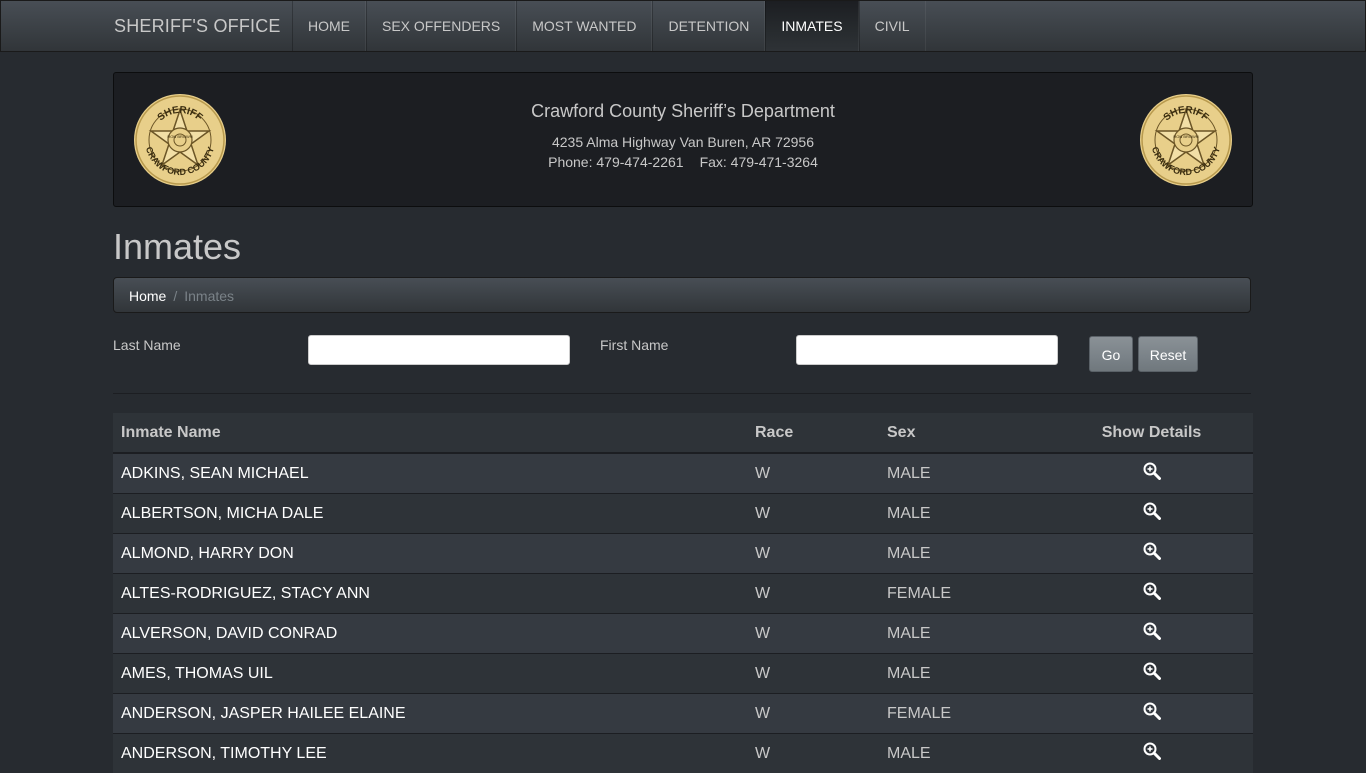 Image resolution: width=1366 pixels, height=773 pixels. What do you see at coordinates (430, 514) in the screenshot?
I see `inmate-name: ALBERTSON, MICHA DALE` at bounding box center [430, 514].